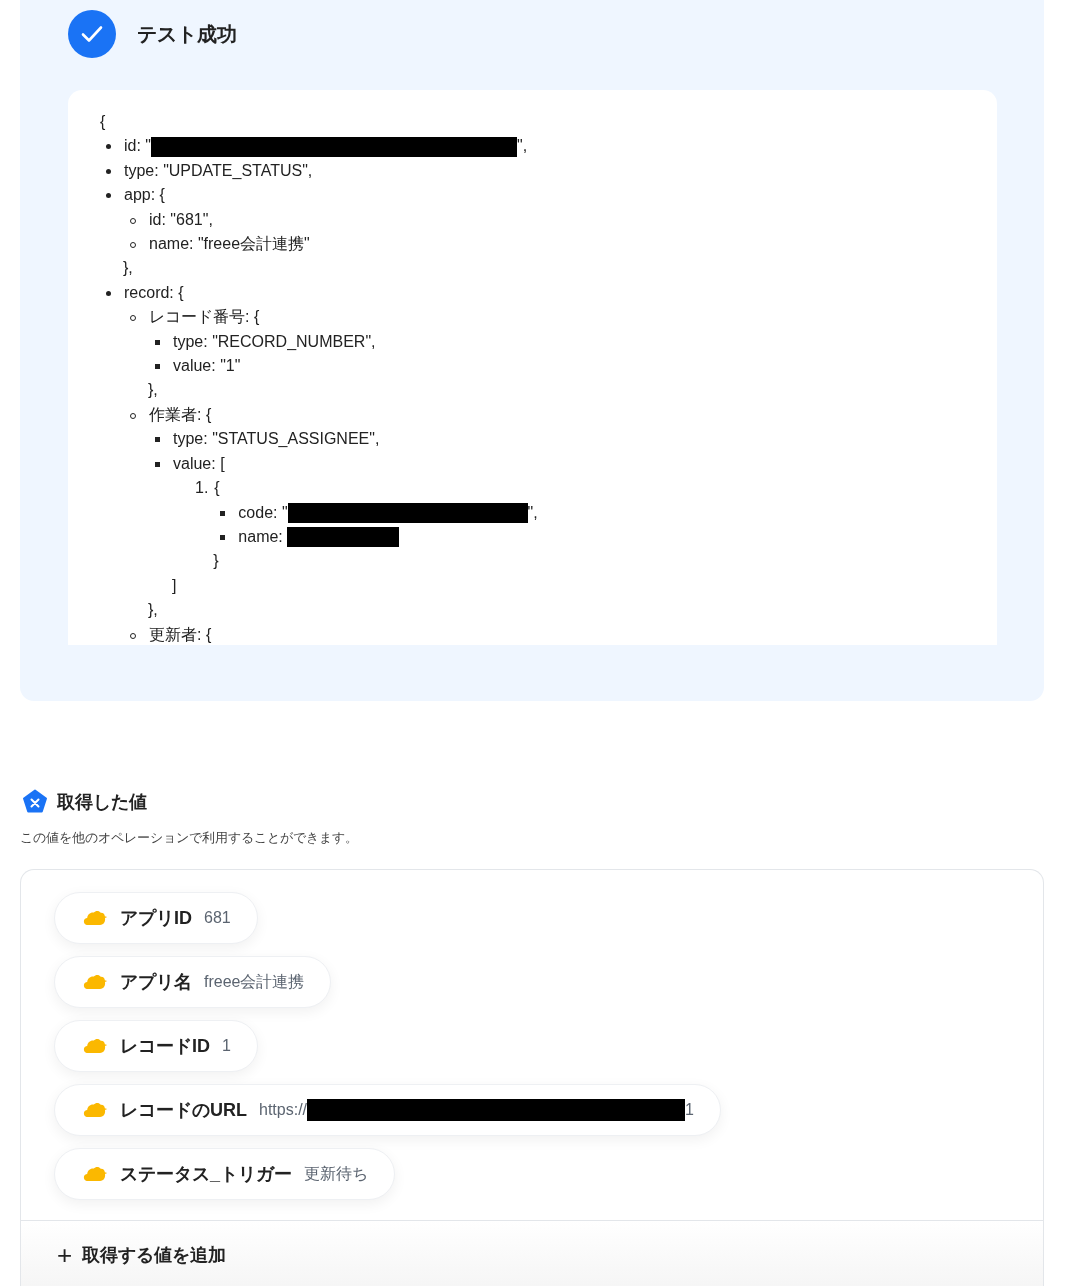 The height and width of the screenshot is (1286, 1090). I want to click on pentagon-icon, so click(35, 802).